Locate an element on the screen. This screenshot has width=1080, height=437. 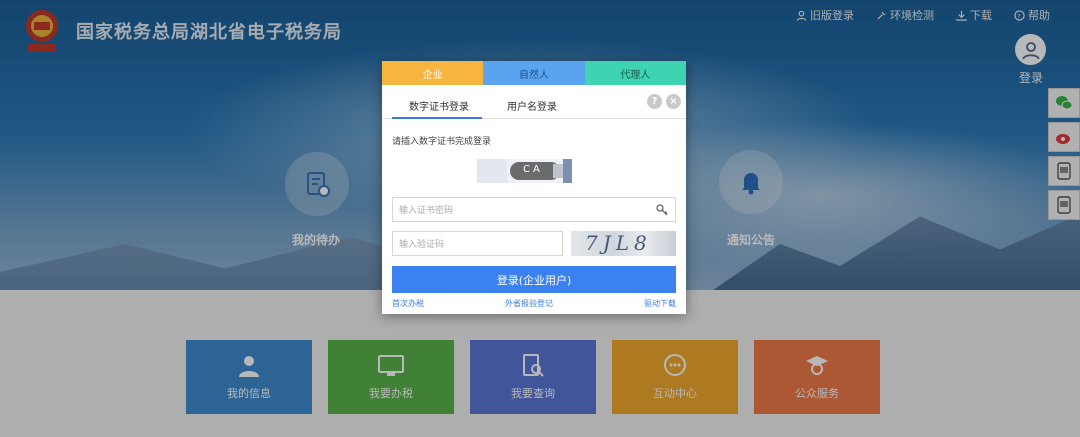
captcha-input: 输入验证码 is located at coordinates (477, 243).